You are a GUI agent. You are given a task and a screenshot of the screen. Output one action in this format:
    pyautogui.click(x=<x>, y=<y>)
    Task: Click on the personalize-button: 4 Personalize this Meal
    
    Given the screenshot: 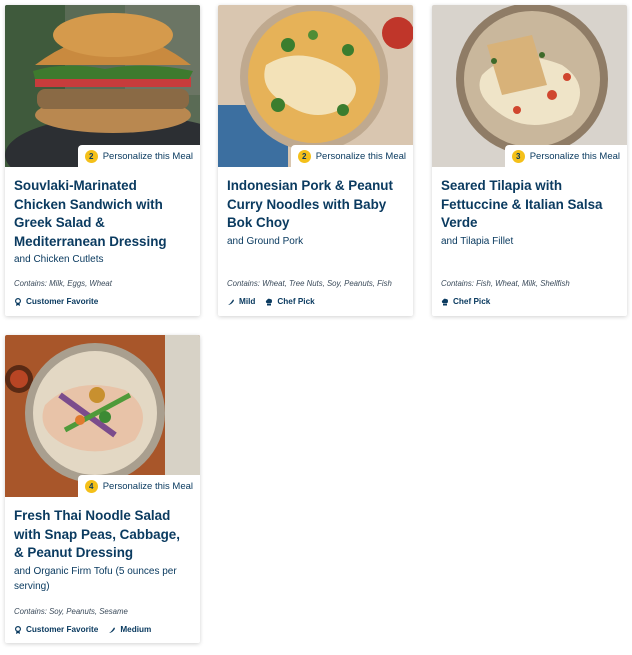 What is the action you would take?
    pyautogui.click(x=138, y=486)
    